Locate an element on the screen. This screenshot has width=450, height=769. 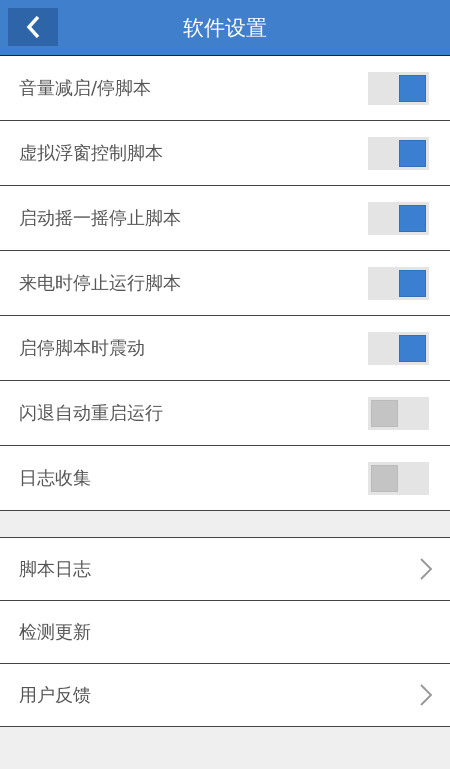
back-button is located at coordinates (33, 27).